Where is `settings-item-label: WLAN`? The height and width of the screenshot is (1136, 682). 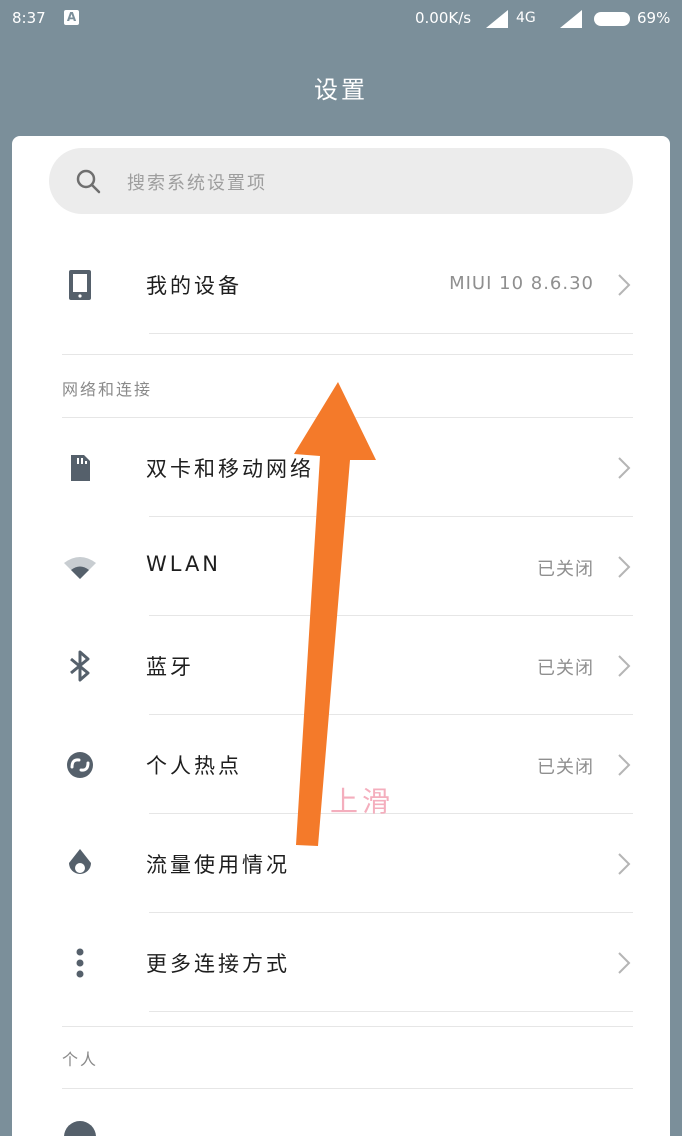 settings-item-label: WLAN is located at coordinates (184, 564).